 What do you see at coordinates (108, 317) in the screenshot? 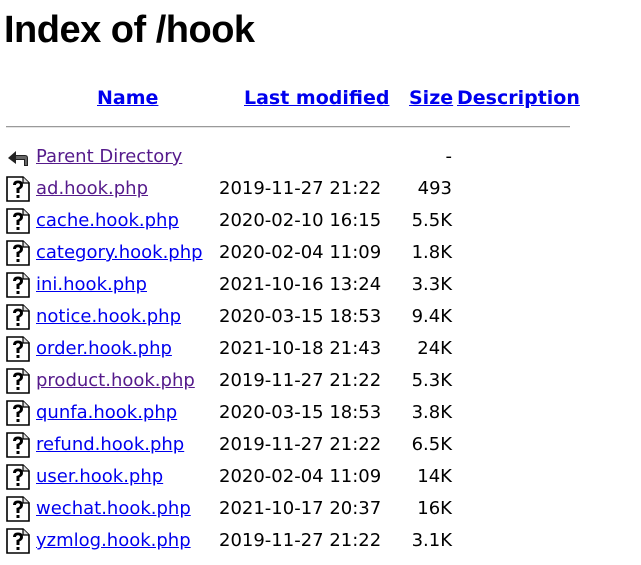
I see `file-link: notice.hook.php` at bounding box center [108, 317].